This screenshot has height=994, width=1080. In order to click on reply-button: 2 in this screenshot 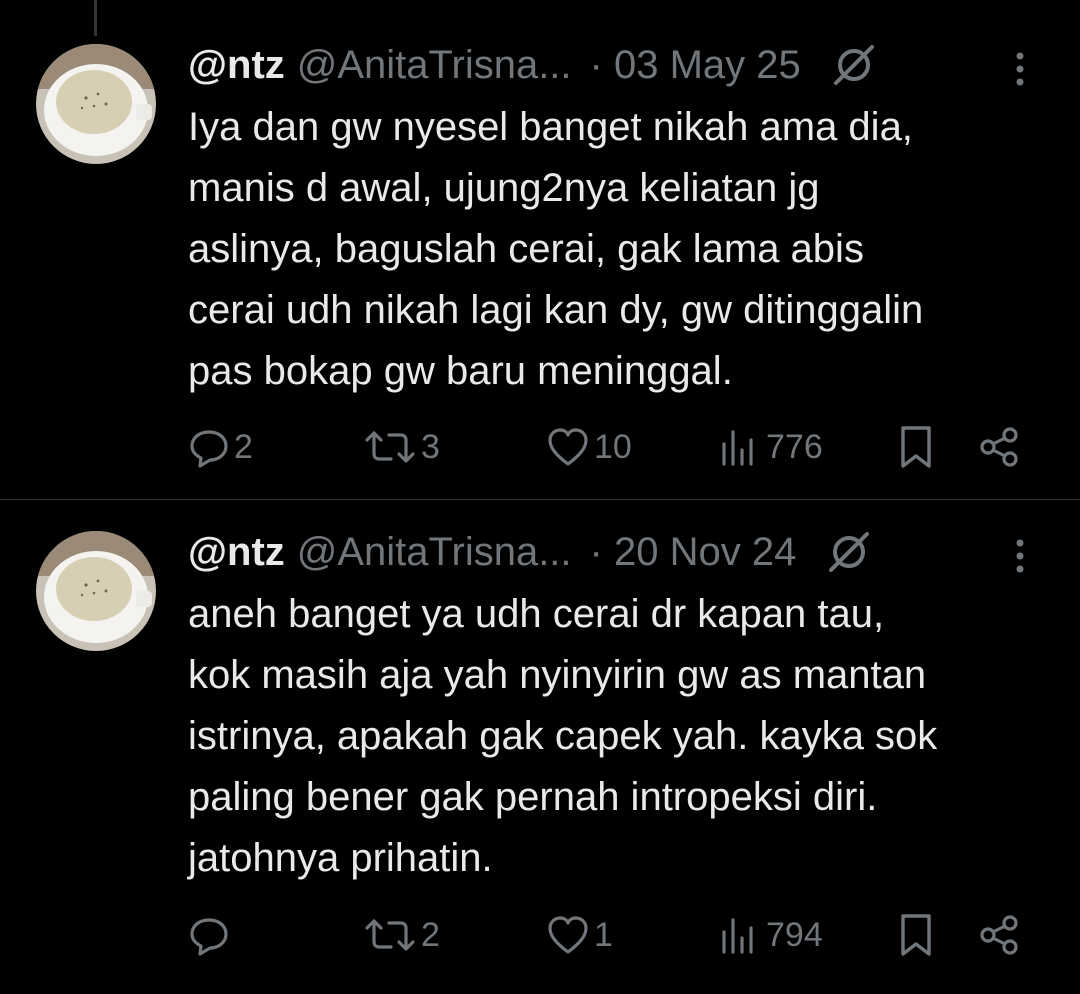, I will do `click(220, 447)`.